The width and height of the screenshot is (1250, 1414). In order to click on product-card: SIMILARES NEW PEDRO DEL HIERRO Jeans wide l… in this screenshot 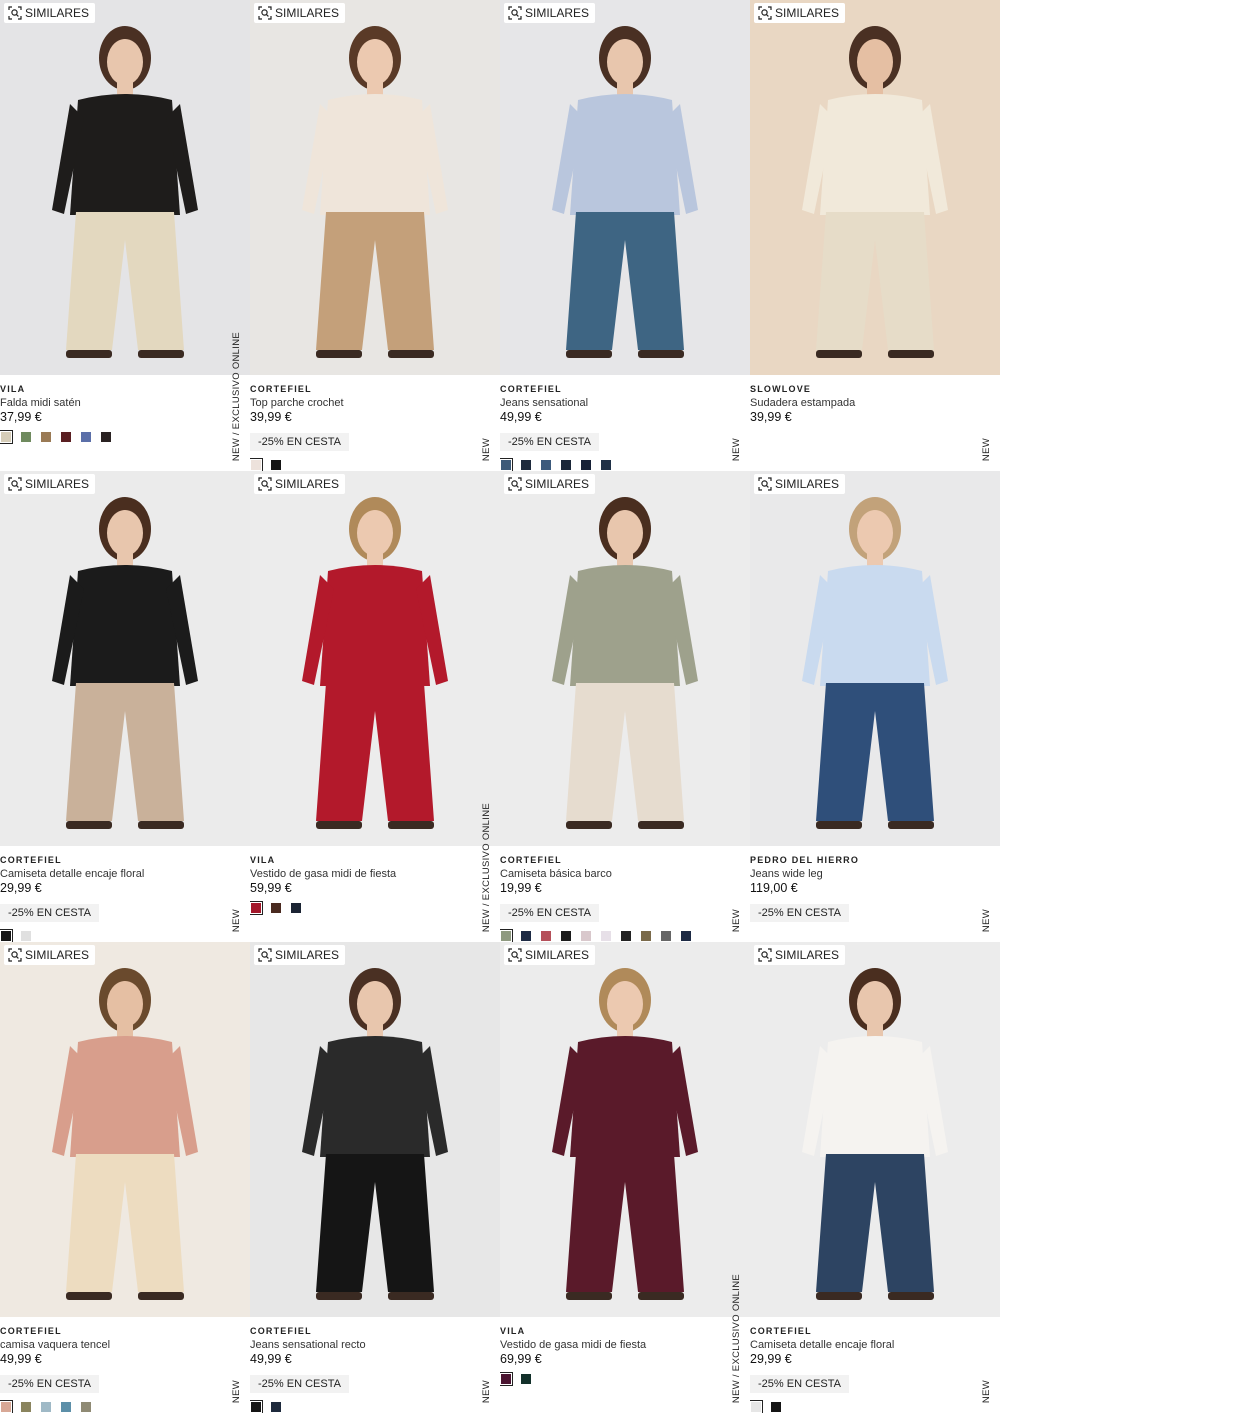, I will do `click(875, 706)`.